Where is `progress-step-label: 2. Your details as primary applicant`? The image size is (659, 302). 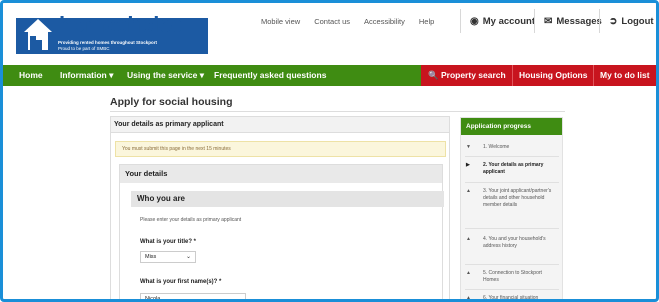 progress-step-label: 2. Your details as primary applicant is located at coordinates (513, 168).